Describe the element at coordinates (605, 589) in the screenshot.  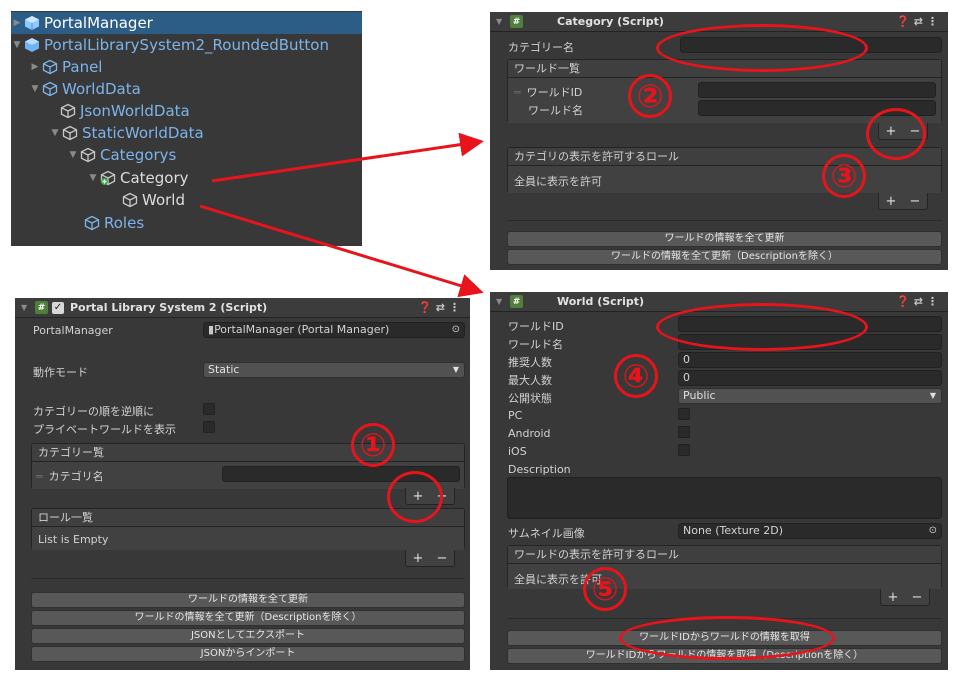
I see `annotation-number-5: ⑤` at that location.